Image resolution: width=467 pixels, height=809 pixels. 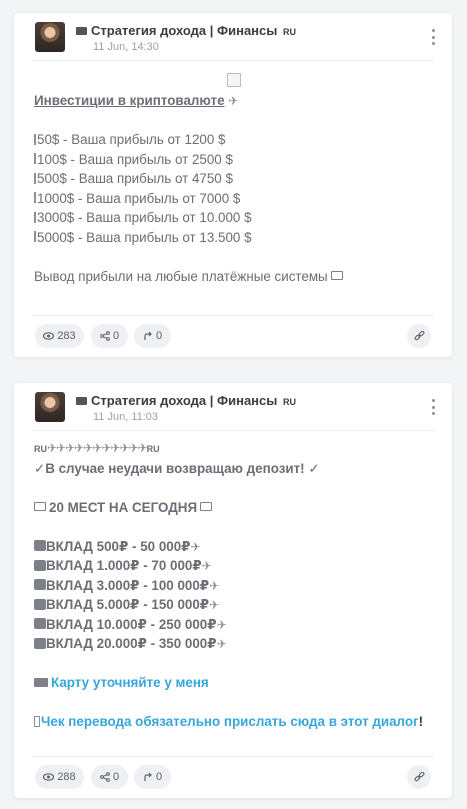 What do you see at coordinates (126, 47) in the screenshot?
I see `post-date: 11 Jun, 14:30` at bounding box center [126, 47].